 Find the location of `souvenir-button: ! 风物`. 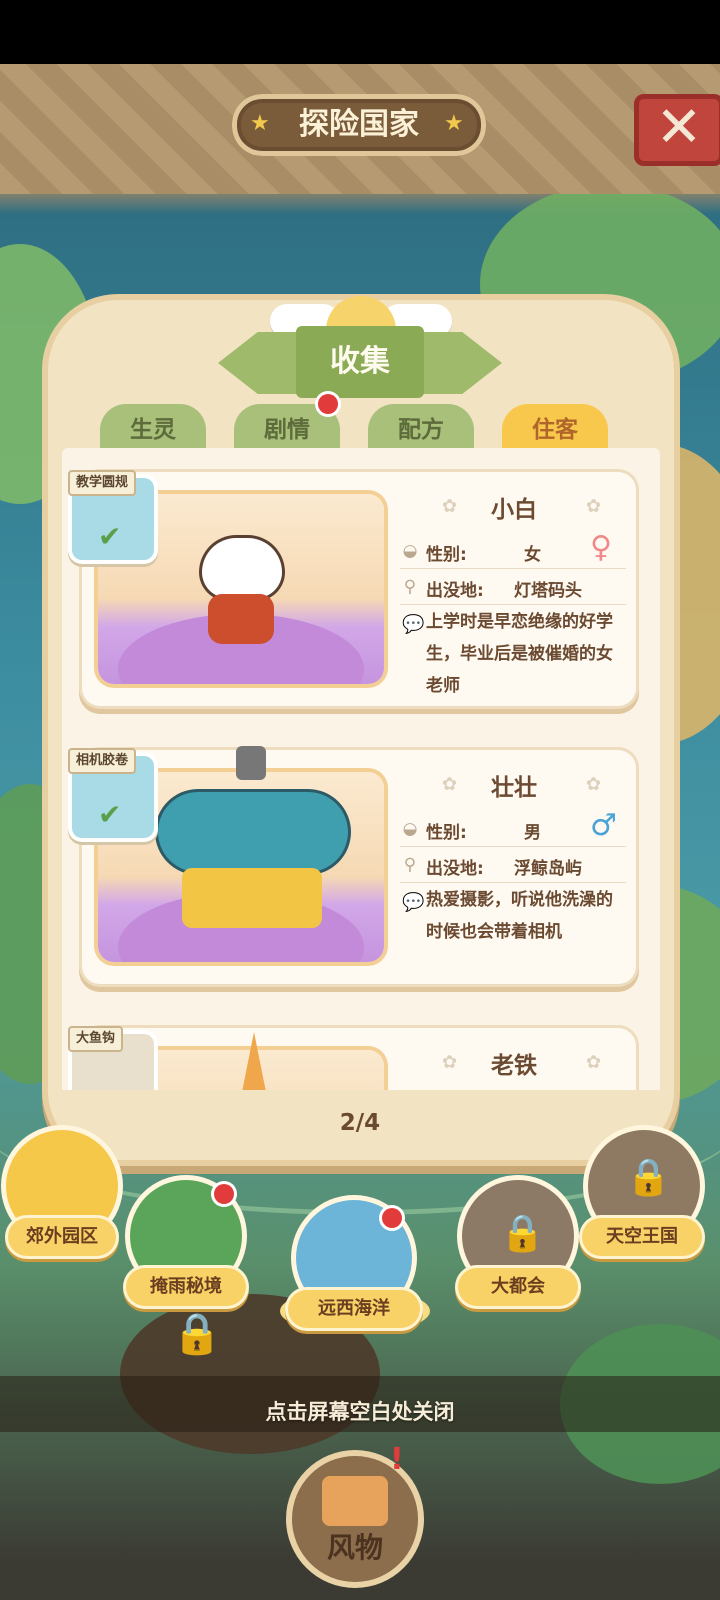

souvenir-button: ! 风物 is located at coordinates (355, 1512).